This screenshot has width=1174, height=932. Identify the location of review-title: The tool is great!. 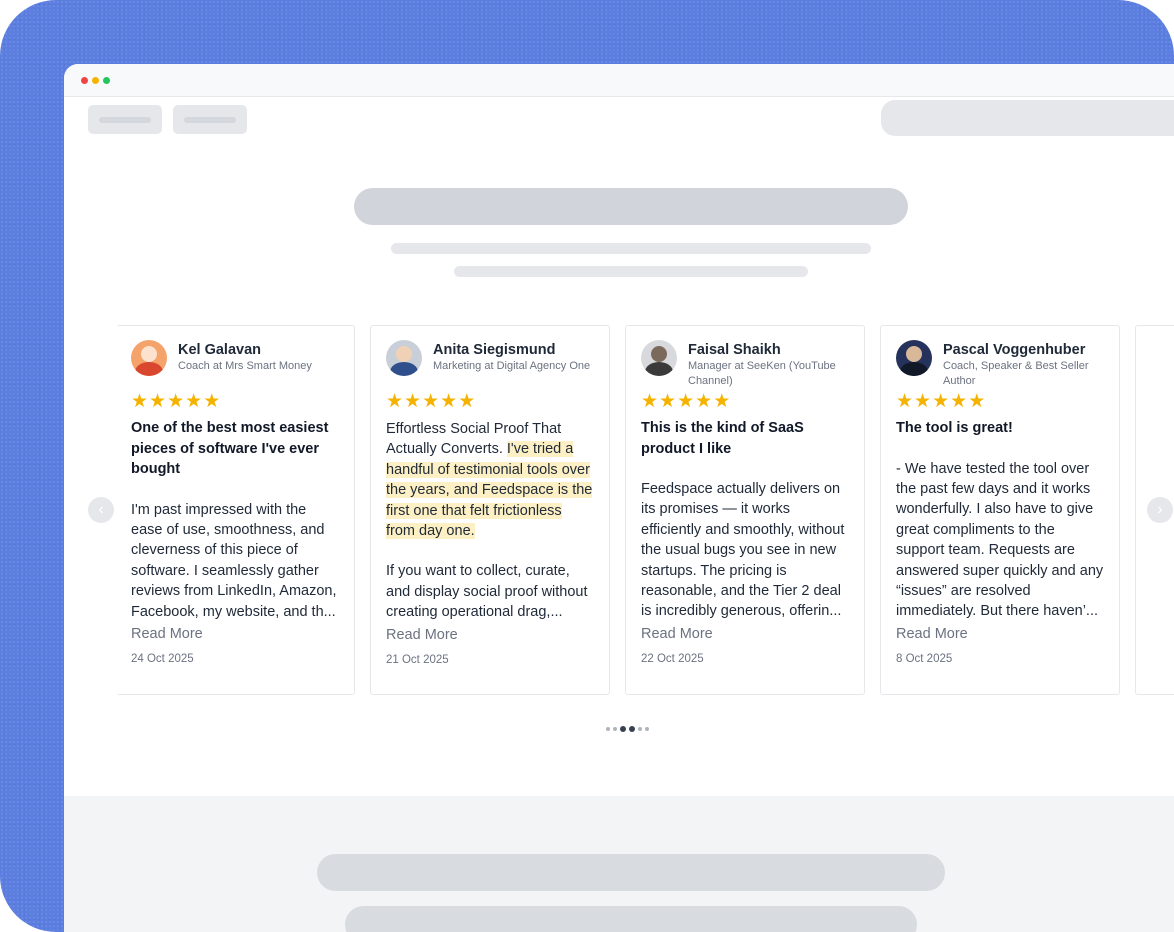
(954, 428).